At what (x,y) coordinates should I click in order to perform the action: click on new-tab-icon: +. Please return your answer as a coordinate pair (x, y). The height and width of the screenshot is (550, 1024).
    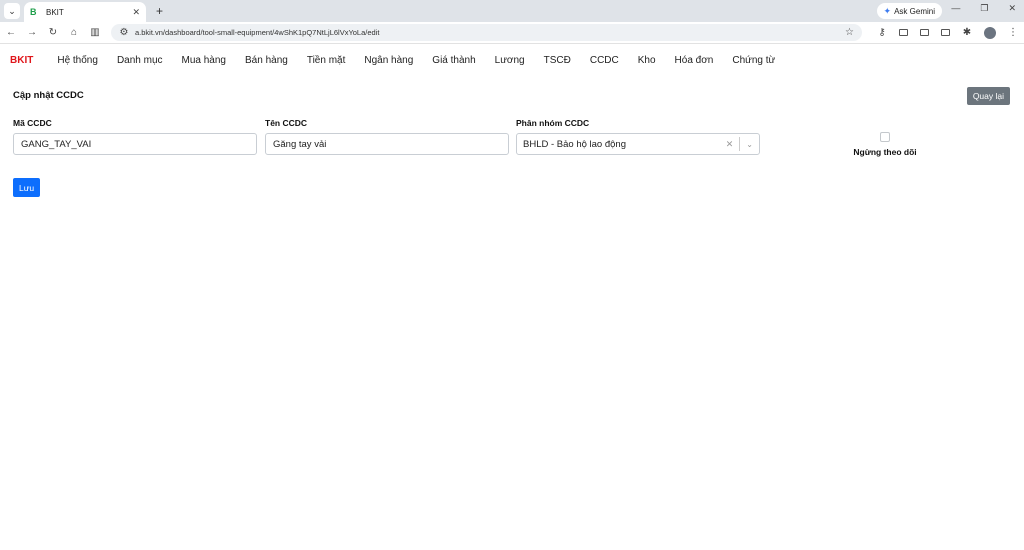
    Looking at the image, I should click on (159, 11).